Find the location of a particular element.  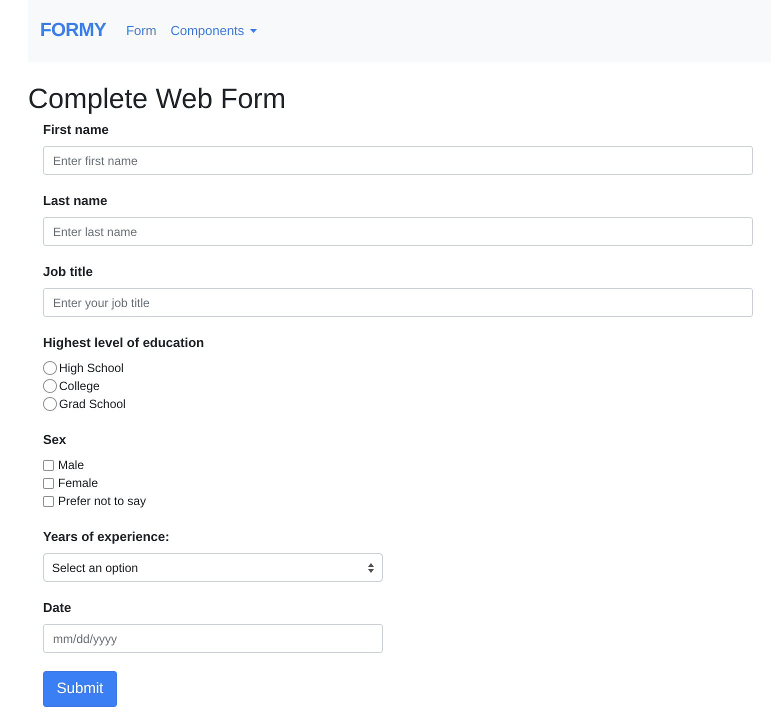

field-label: First name is located at coordinates (76, 130).